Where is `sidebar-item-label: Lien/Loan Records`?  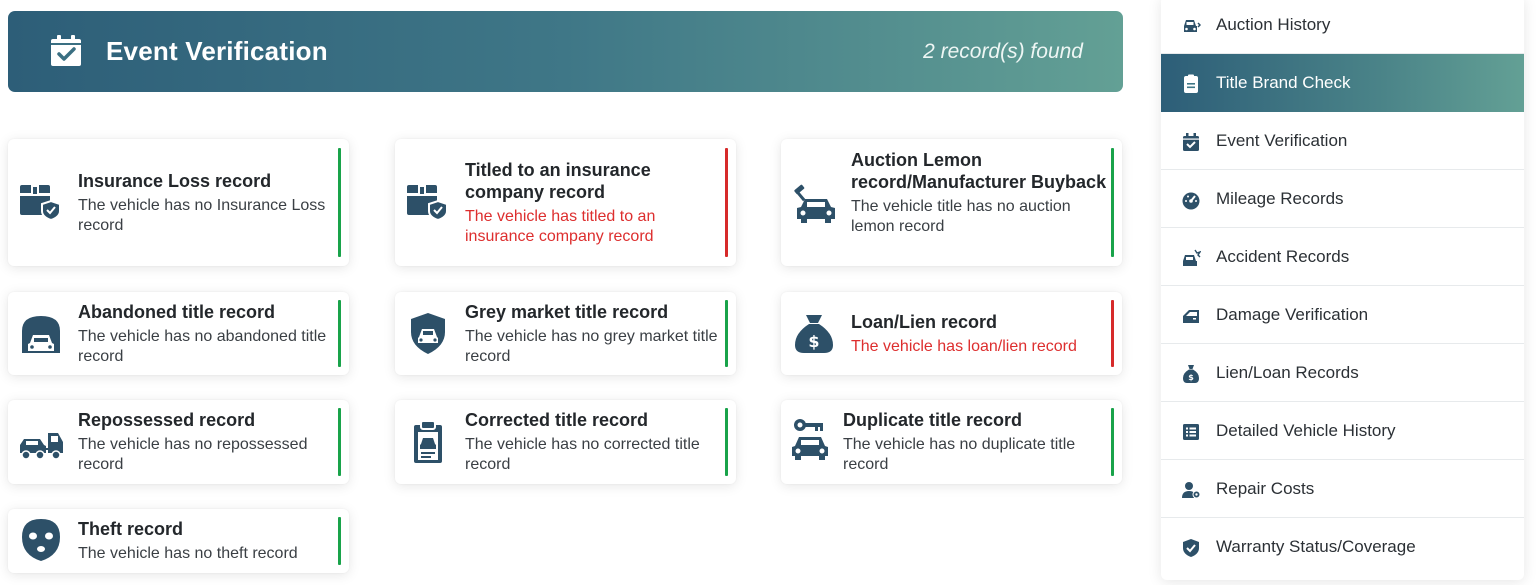
sidebar-item-label: Lien/Loan Records is located at coordinates (1287, 372).